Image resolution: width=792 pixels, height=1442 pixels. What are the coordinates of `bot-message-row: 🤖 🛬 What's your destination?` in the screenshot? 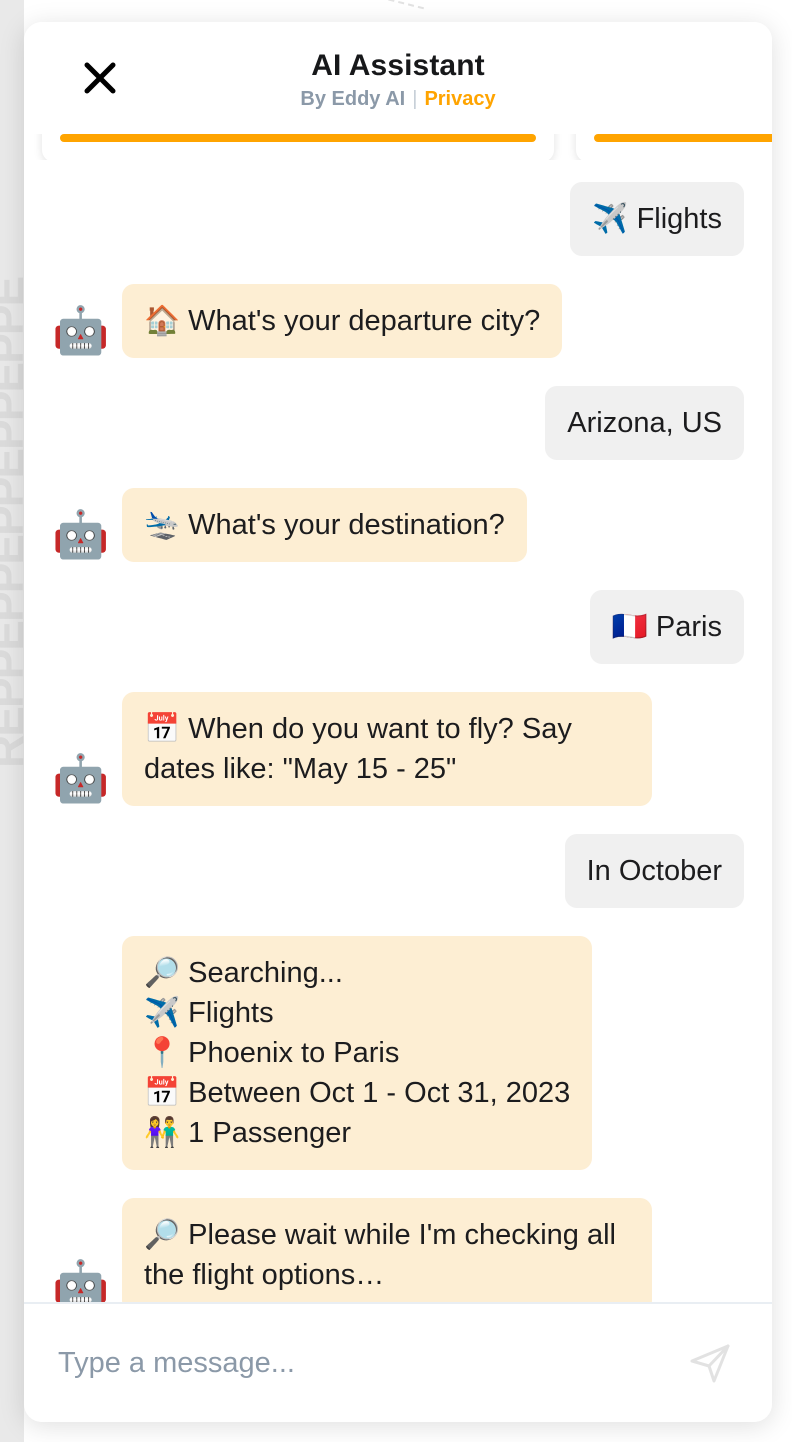 It's located at (398, 525).